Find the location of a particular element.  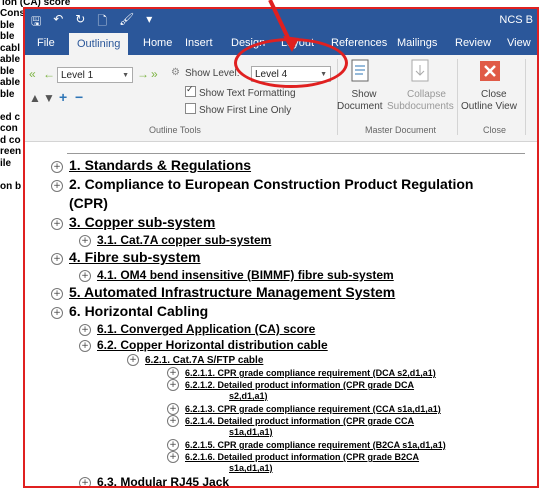

redo-icon: ↻ is located at coordinates (80, 22).